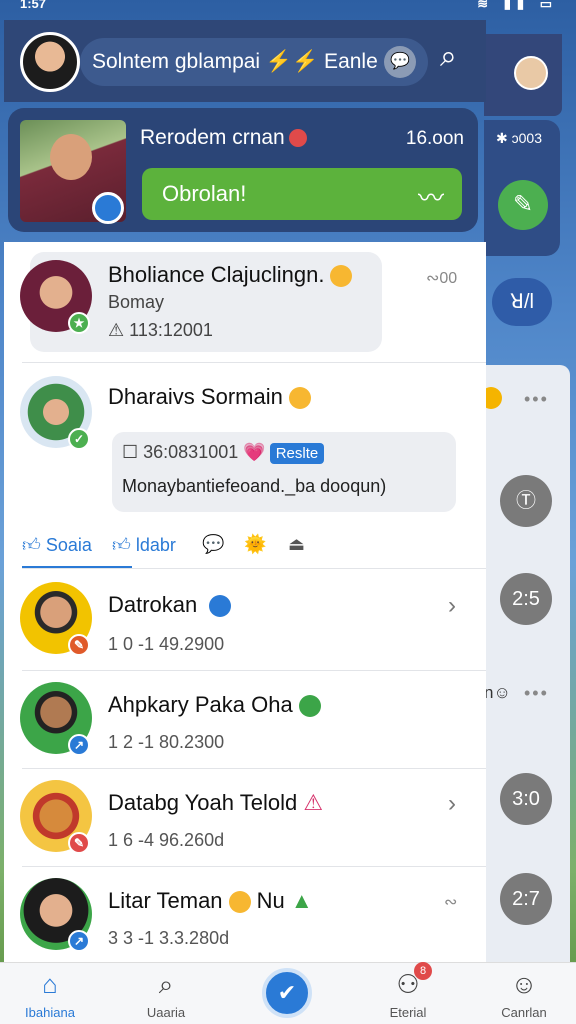 The width and height of the screenshot is (576, 1024). I want to click on battery-icon: ▭, so click(548, 5).